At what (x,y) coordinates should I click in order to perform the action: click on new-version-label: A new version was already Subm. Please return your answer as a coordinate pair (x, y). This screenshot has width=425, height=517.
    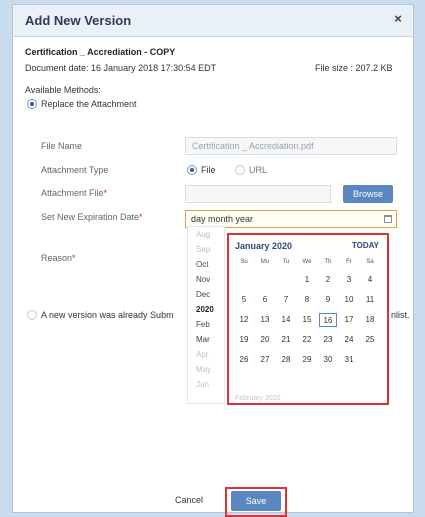
    Looking at the image, I should click on (107, 315).